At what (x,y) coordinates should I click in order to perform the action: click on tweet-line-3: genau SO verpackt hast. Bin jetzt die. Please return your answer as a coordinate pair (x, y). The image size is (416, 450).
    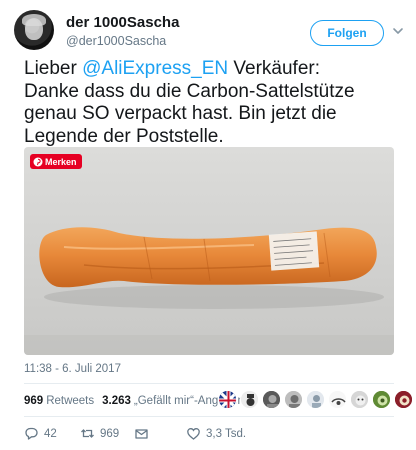
    Looking at the image, I should click on (180, 113).